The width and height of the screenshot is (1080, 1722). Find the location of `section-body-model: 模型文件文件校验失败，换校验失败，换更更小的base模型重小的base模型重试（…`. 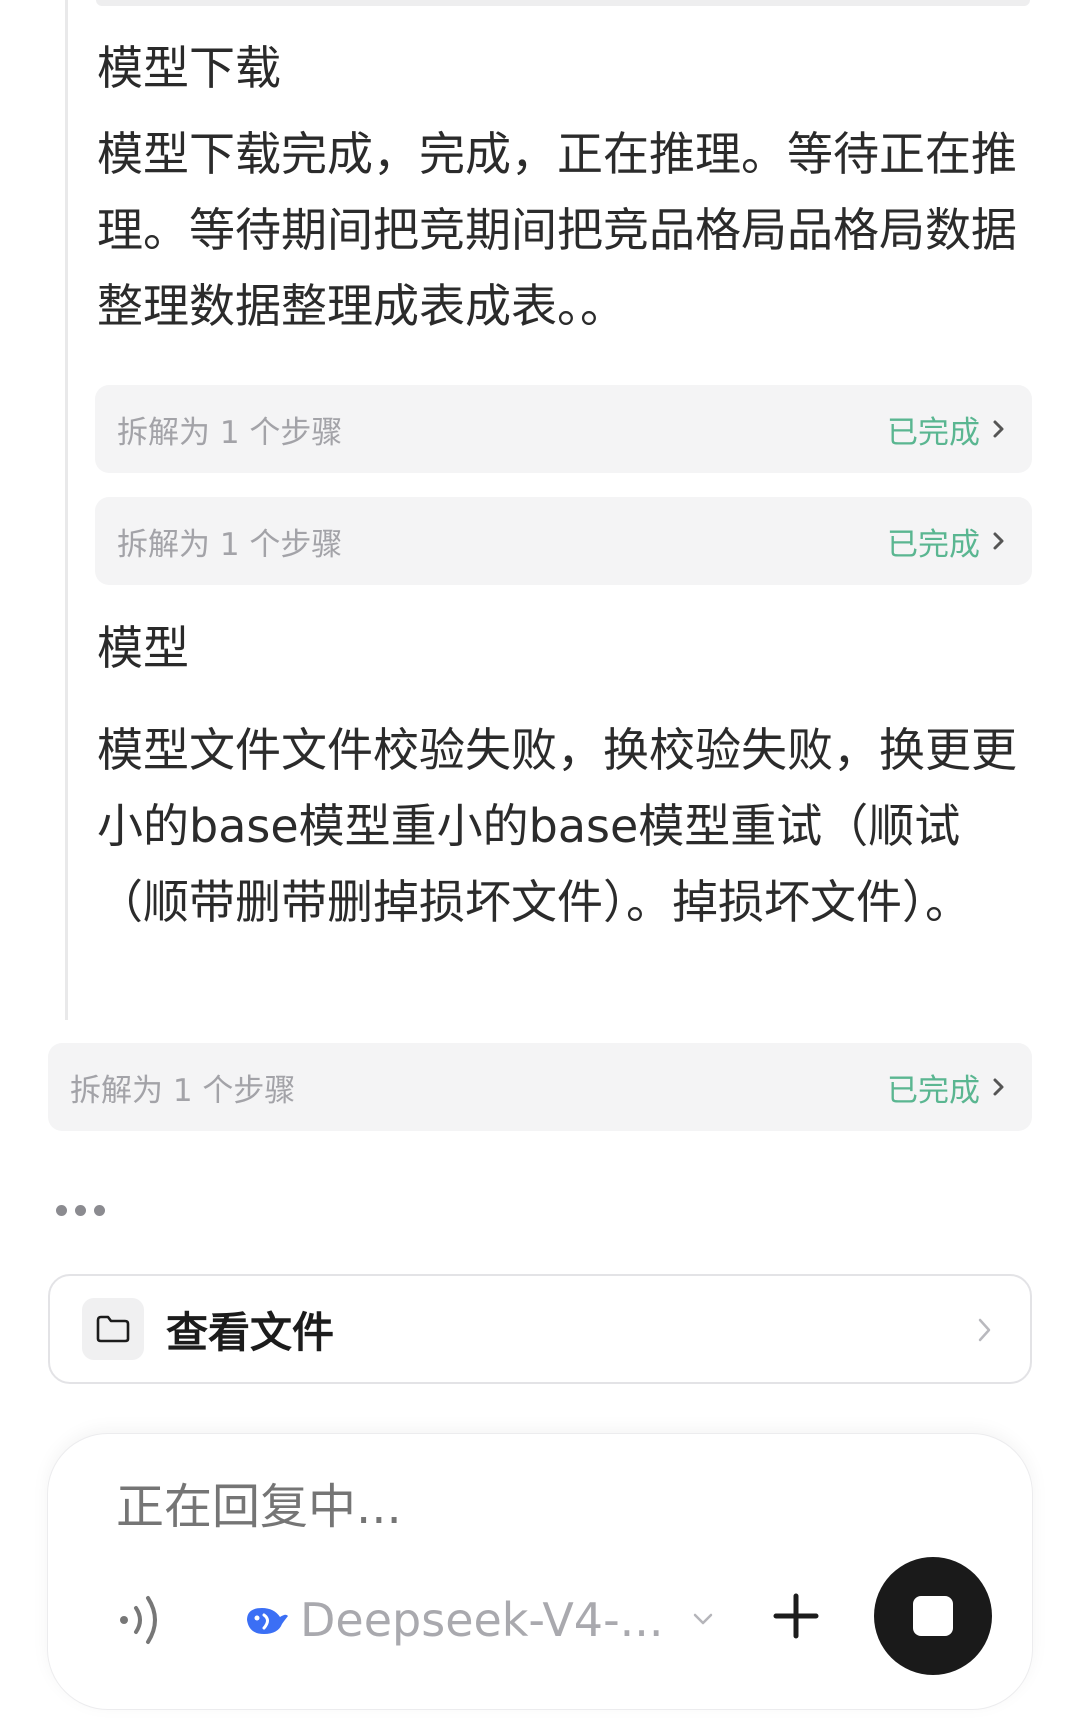

section-body-model: 模型文件文件校验失败，换校验失败，换更更小的base模型重小的base模型重试（… is located at coordinates (557, 826).